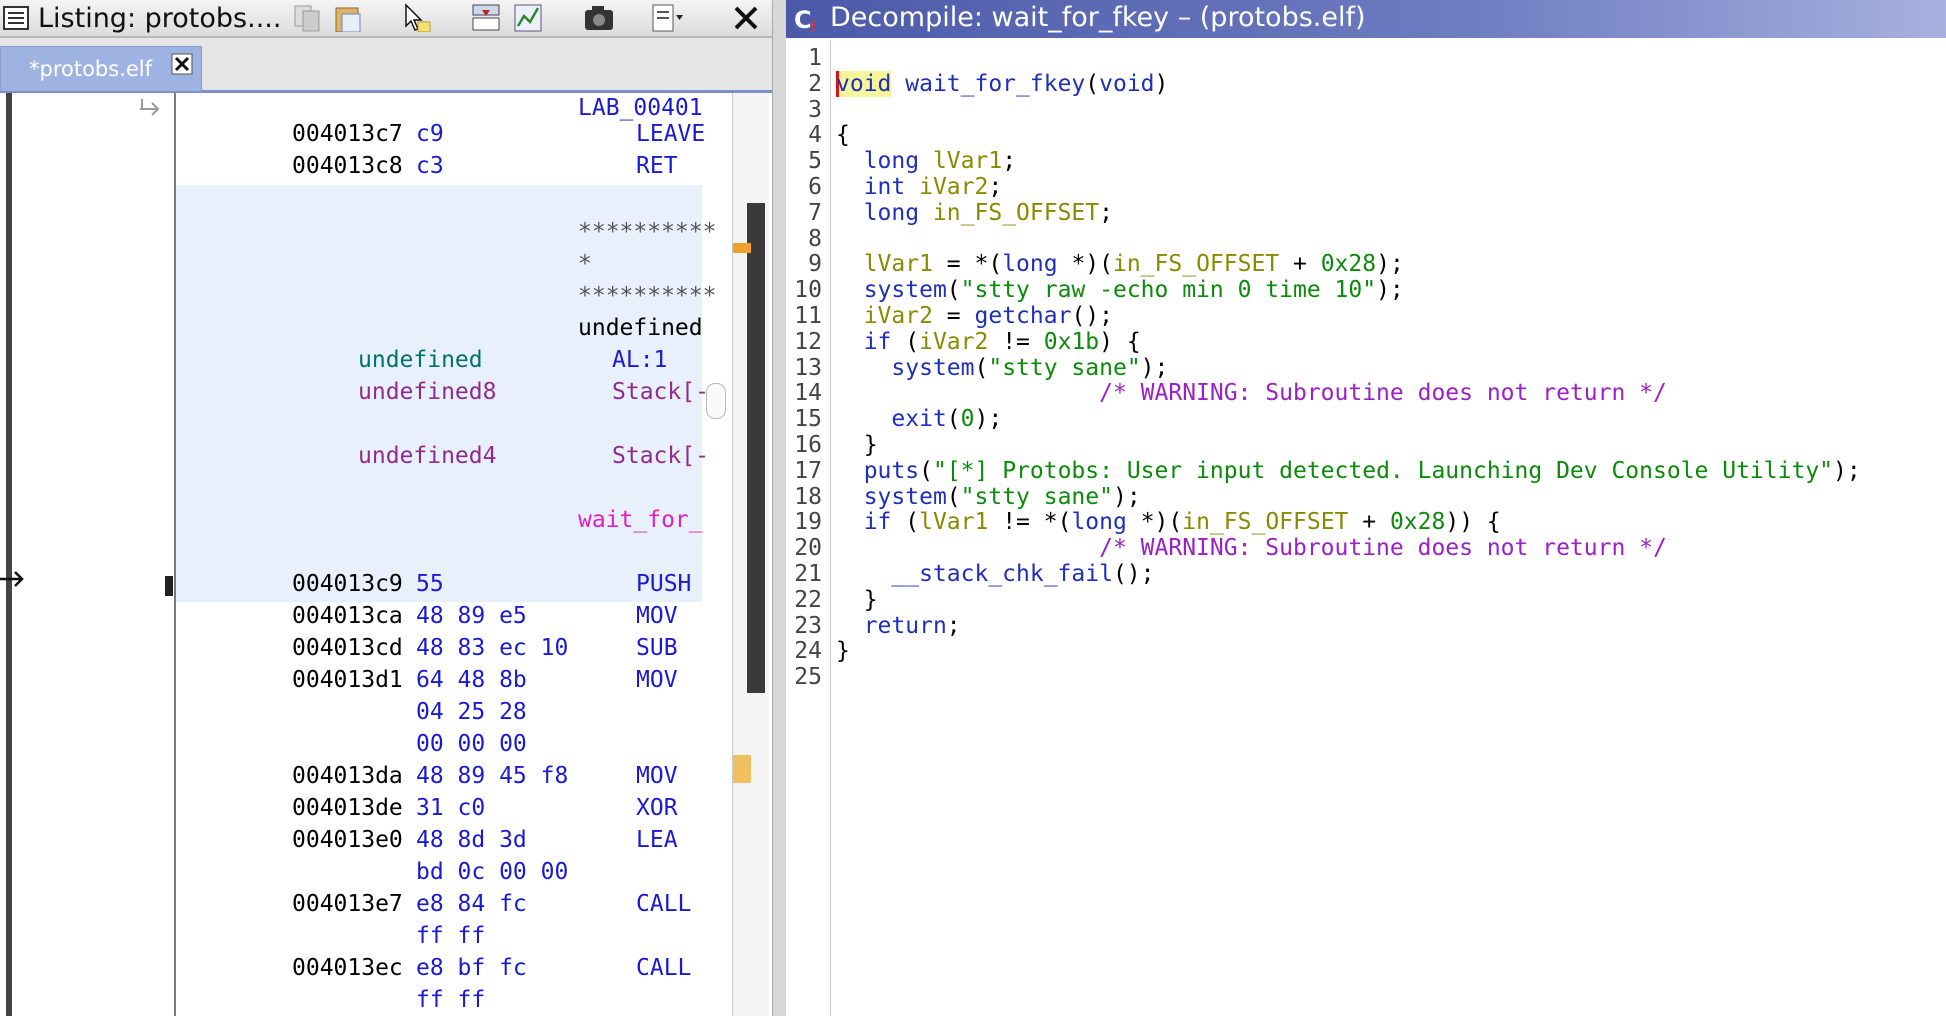 The image size is (1946, 1016). I want to click on punctuation-token: (, so click(953, 419).